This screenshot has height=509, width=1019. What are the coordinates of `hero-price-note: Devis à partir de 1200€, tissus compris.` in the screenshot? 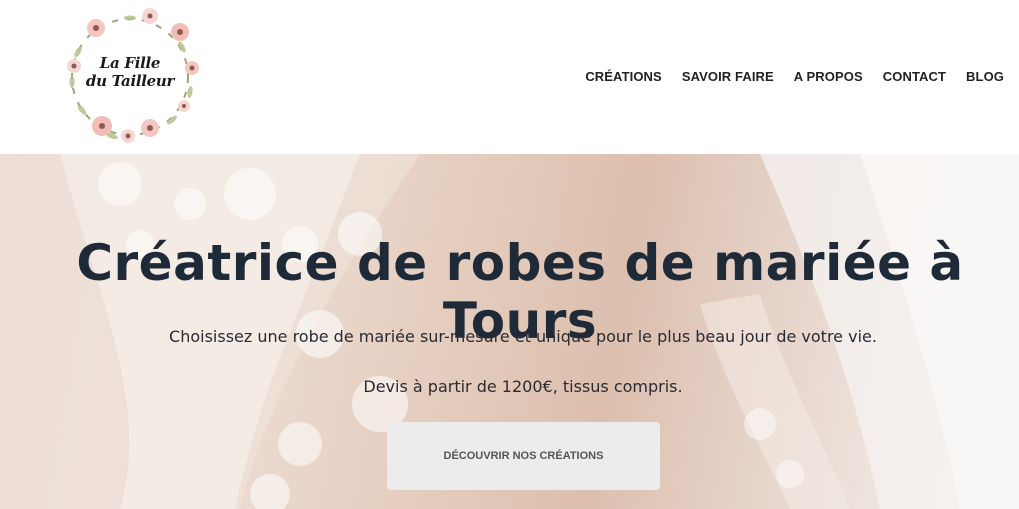 It's located at (523, 386).